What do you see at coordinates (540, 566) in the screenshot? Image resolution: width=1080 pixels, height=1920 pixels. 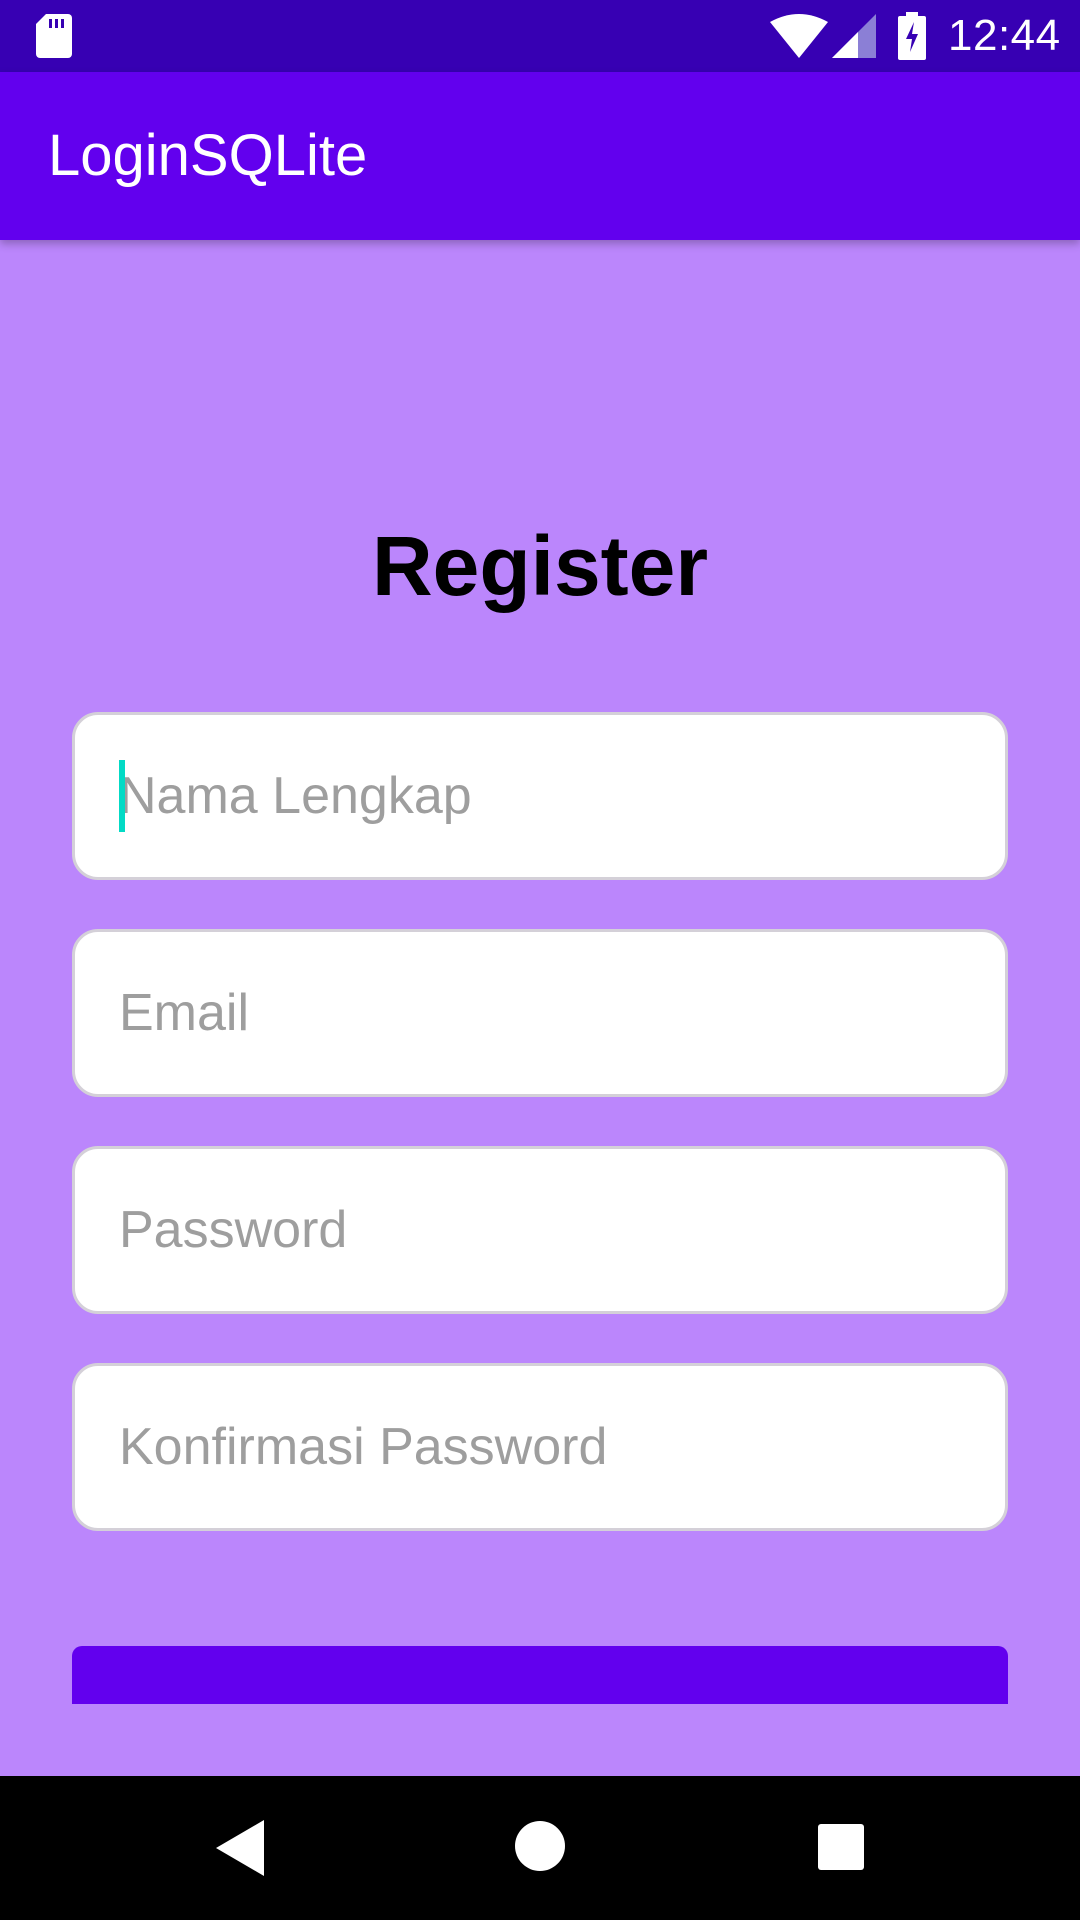 I see `register-heading: Register` at bounding box center [540, 566].